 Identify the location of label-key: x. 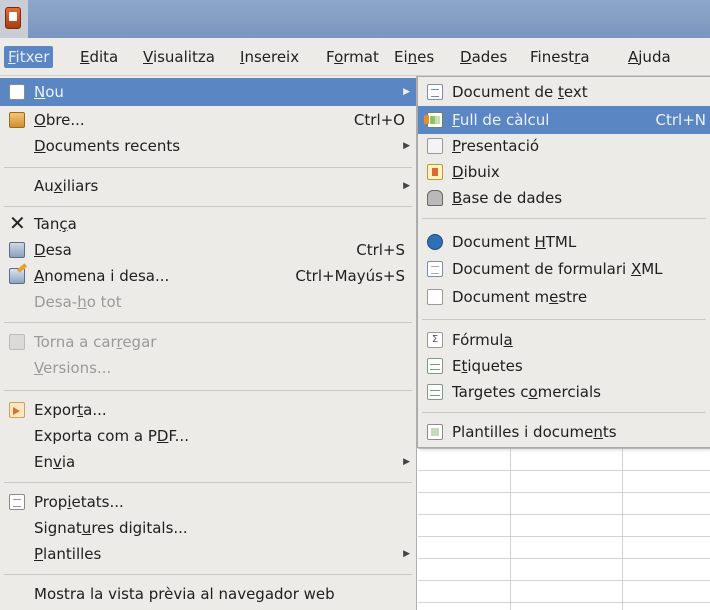
(58, 186).